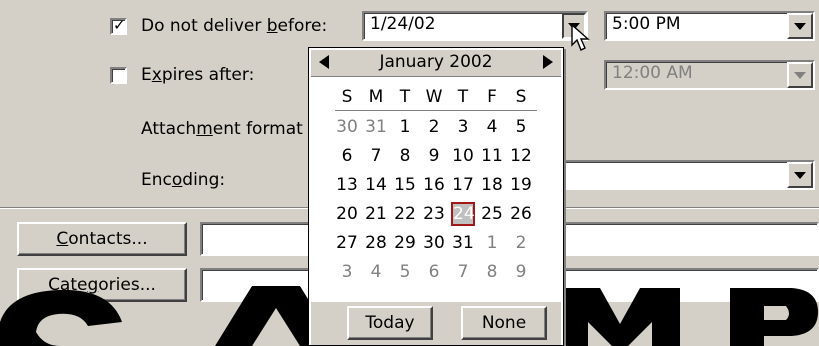  I want to click on deliver-date-field: 1/24/02, so click(475, 26).